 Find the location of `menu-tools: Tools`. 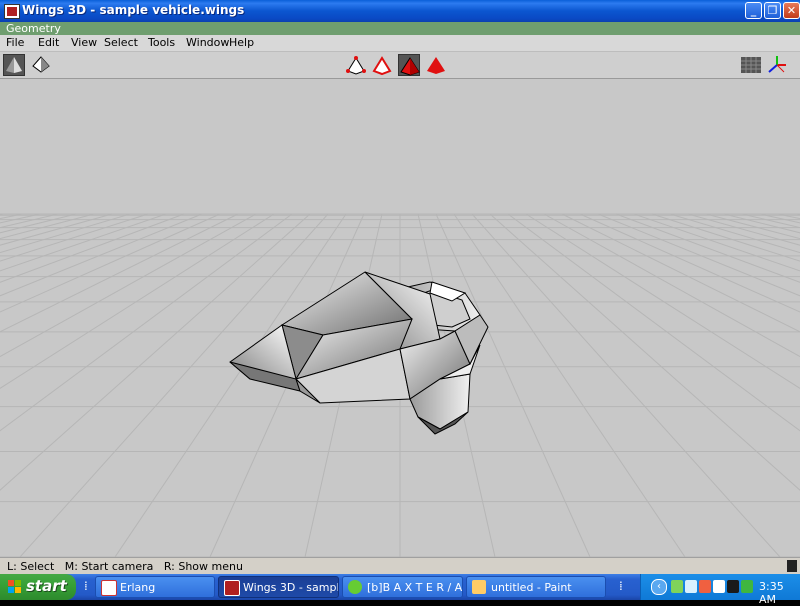

menu-tools: Tools is located at coordinates (161, 42).